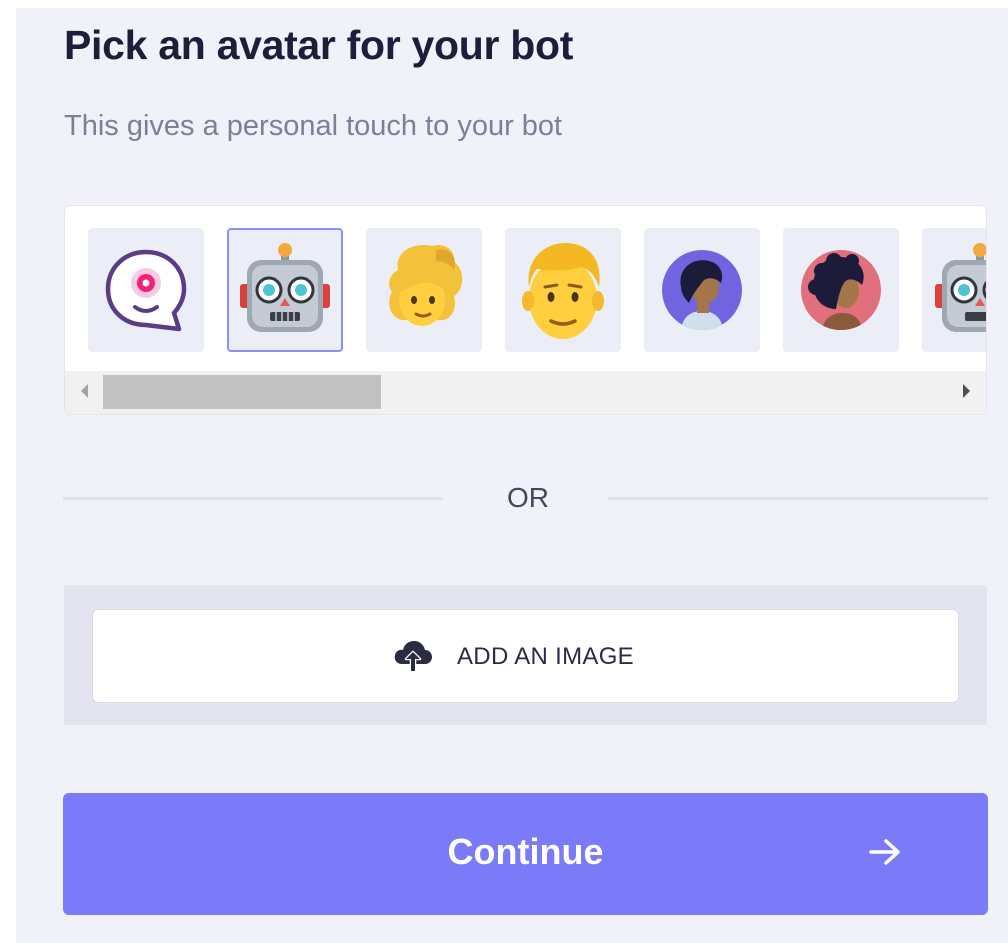 Image resolution: width=1008 pixels, height=943 pixels. Describe the element at coordinates (319, 45) in the screenshot. I see `page-title: Pick an avatar for your bot` at that location.